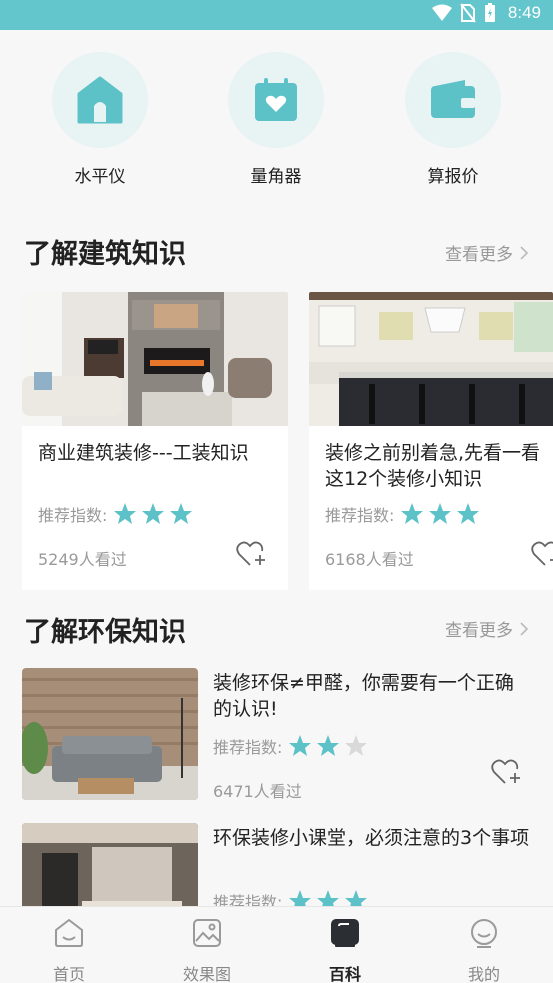 Image resolution: width=553 pixels, height=983 pixels. What do you see at coordinates (100, 177) in the screenshot?
I see `tool-level-label: 水平仪` at bounding box center [100, 177].